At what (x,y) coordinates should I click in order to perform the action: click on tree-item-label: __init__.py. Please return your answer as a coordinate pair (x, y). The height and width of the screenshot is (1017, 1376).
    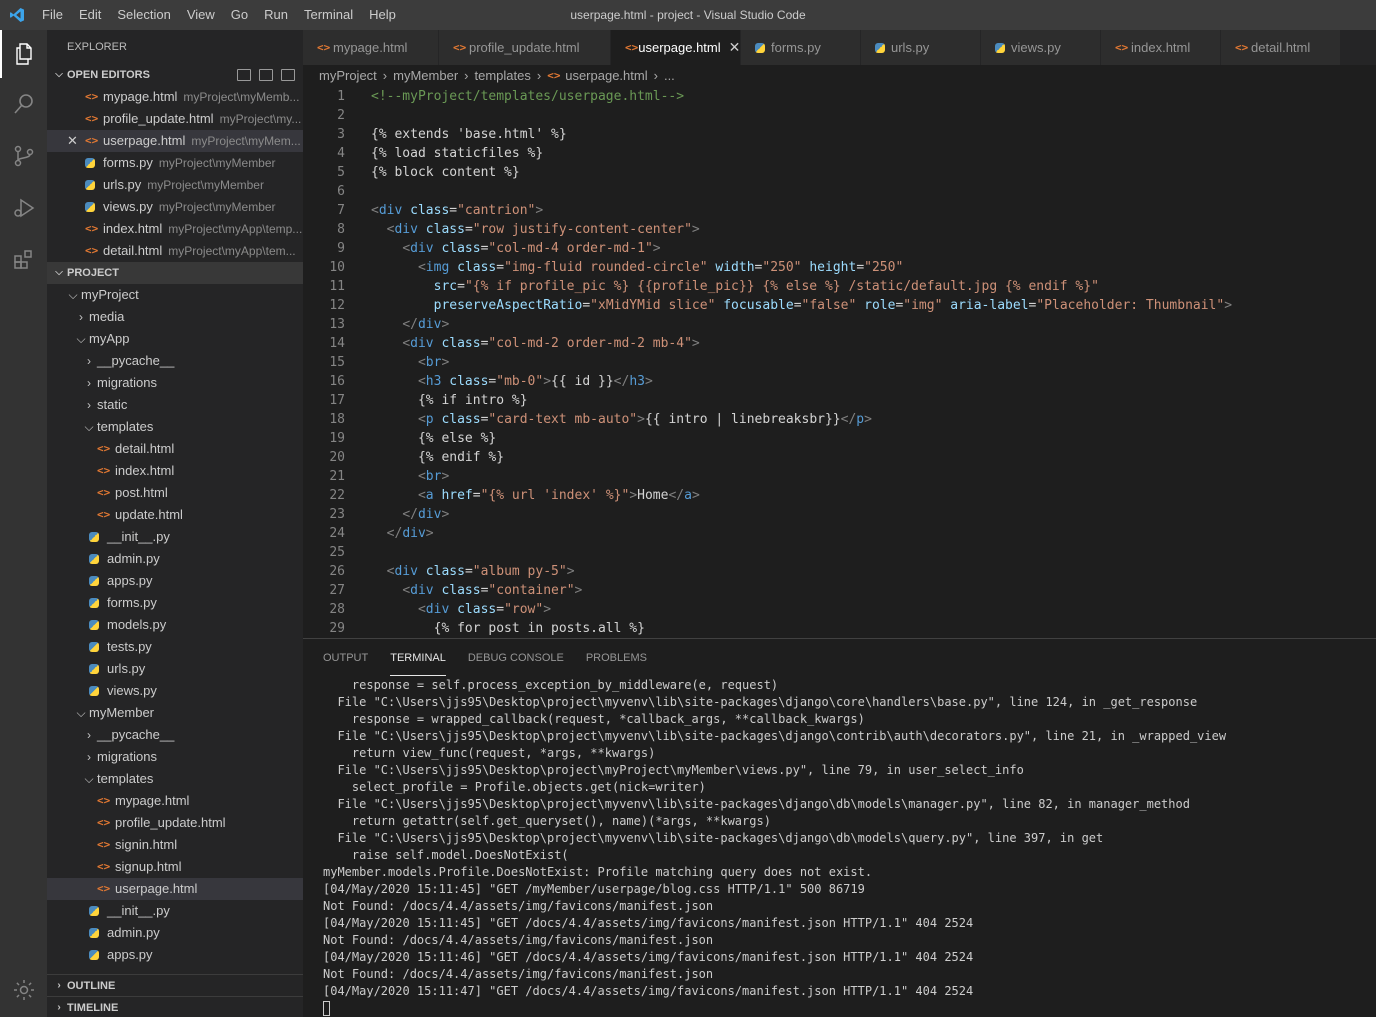
    Looking at the image, I should click on (138, 910).